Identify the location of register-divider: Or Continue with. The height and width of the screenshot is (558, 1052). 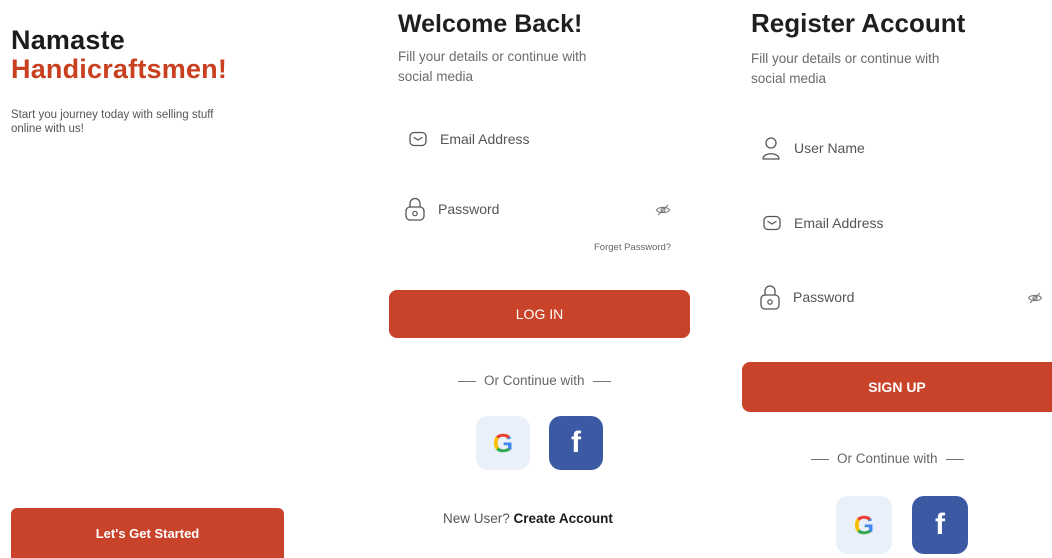
(887, 458).